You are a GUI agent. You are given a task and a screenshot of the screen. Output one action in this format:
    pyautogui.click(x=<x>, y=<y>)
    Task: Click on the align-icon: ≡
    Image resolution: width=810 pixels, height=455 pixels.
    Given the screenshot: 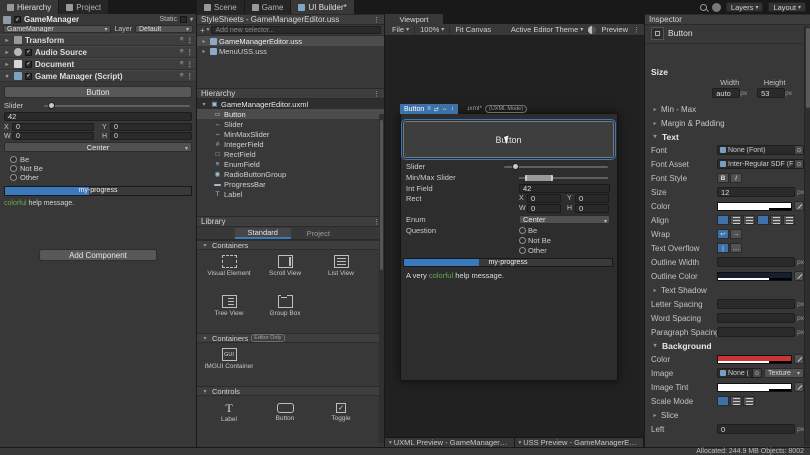 What is the action you would take?
    pyautogui.click(x=429, y=109)
    